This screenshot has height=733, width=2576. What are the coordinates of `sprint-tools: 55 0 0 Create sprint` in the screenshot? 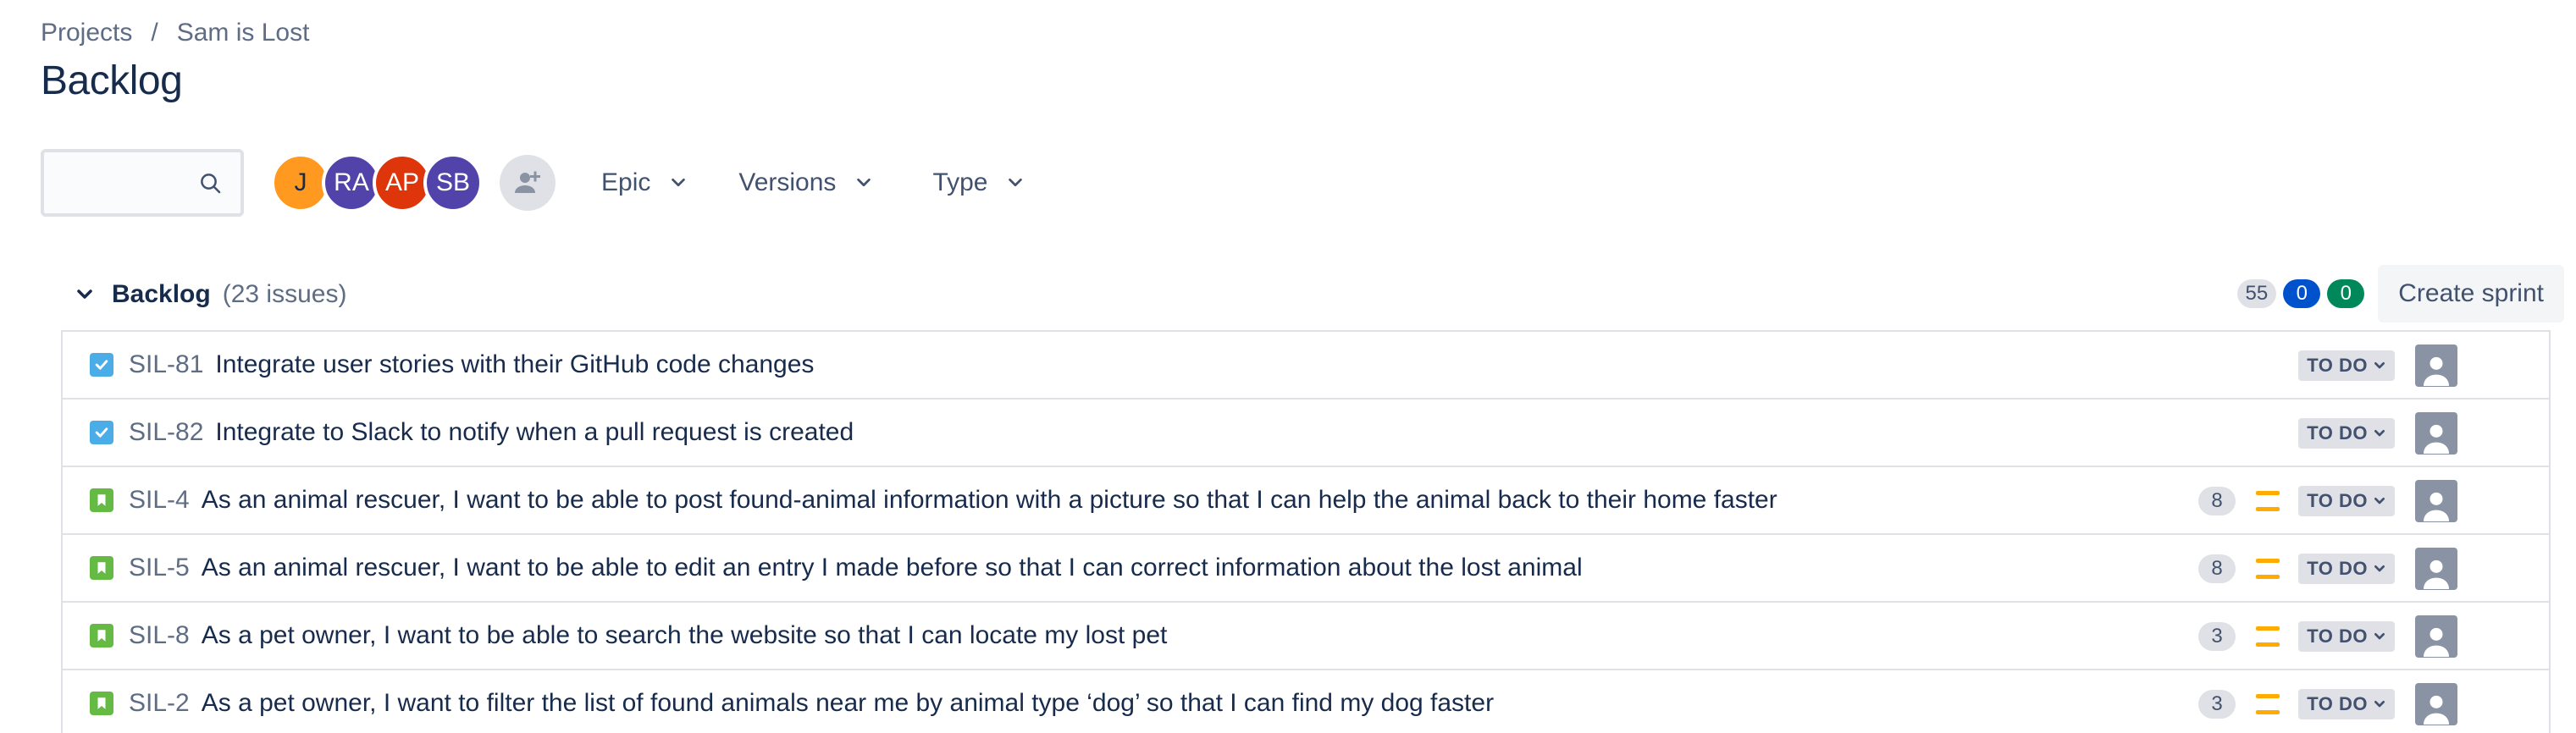 It's located at (2398, 293).